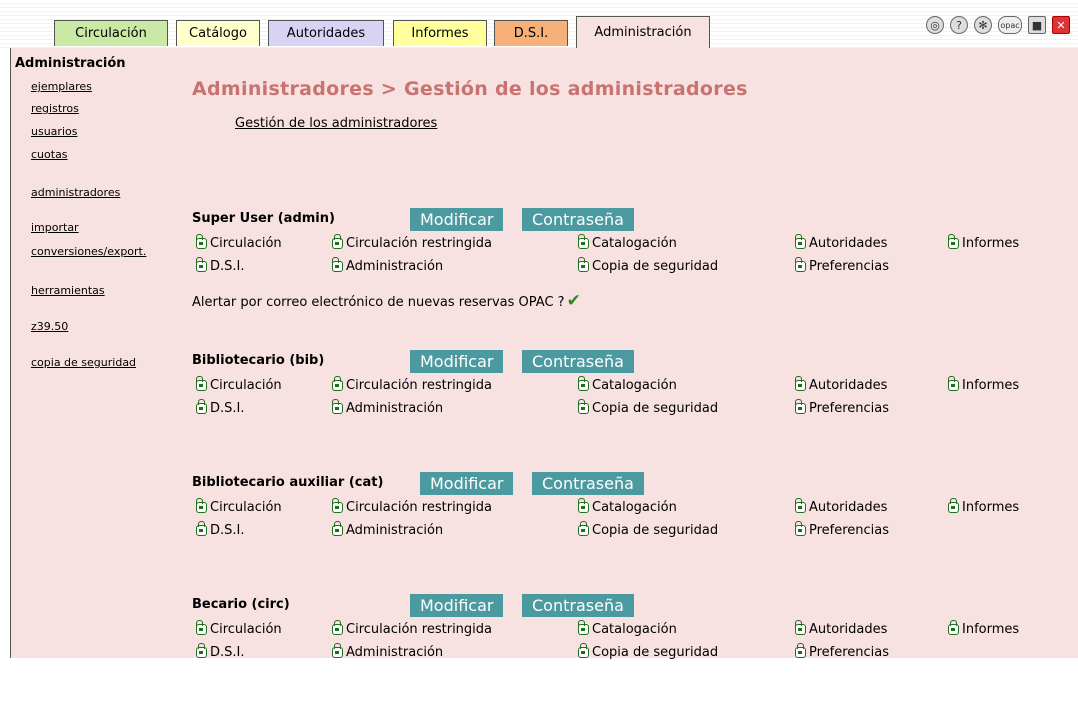  Describe the element at coordinates (68, 290) in the screenshot. I see `sidebar-item-herramientas: herramientas` at that location.